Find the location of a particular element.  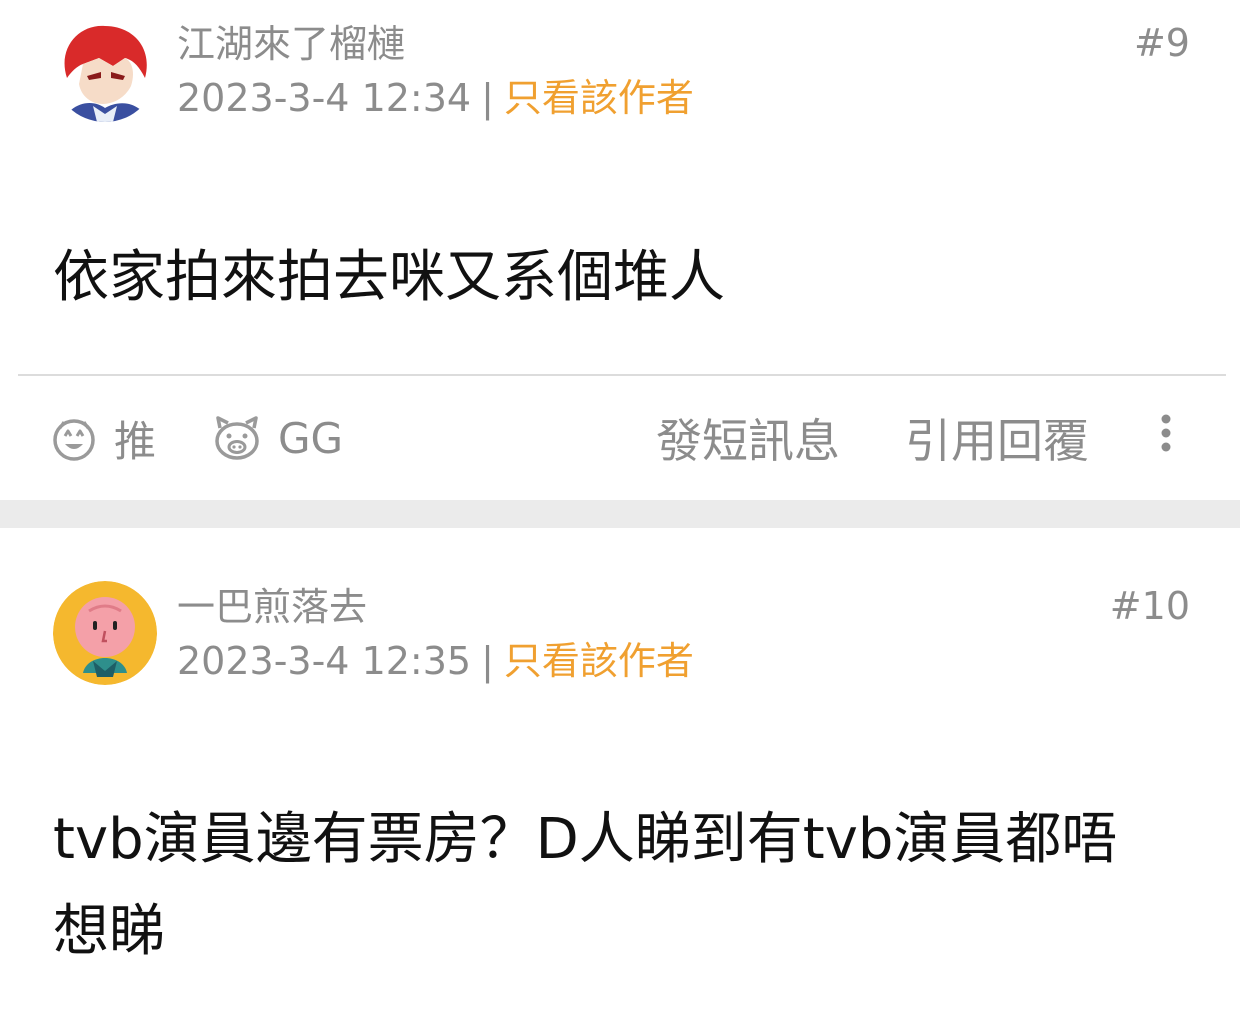

post-meta: 2023-3-4 12:34 | 只看該作者 is located at coordinates (435, 98).